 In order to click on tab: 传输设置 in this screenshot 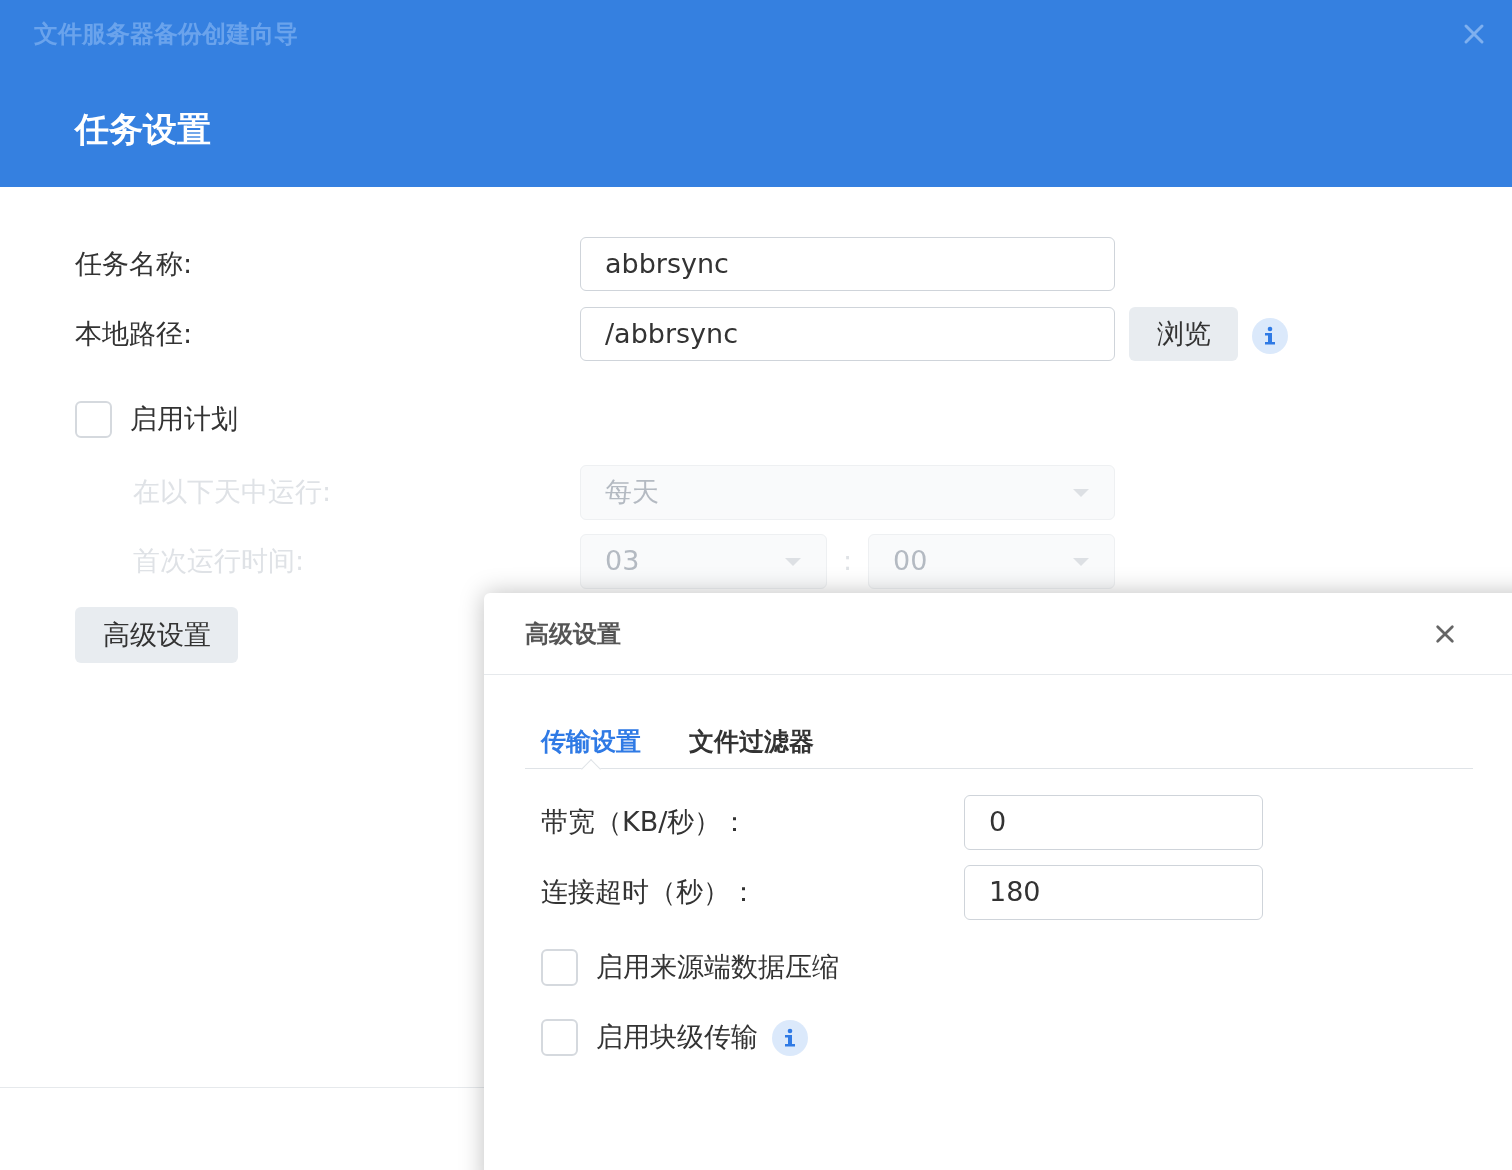, I will do `click(591, 742)`.